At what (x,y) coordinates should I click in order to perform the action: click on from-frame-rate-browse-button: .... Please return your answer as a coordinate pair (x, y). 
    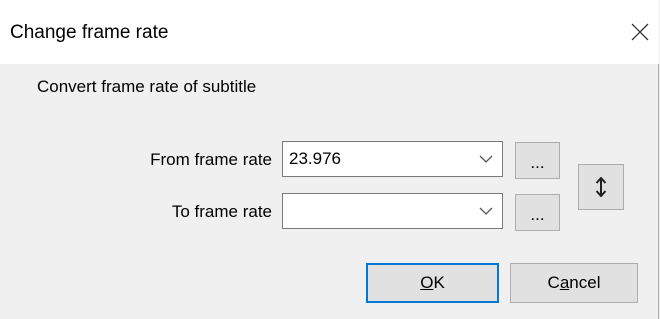
    Looking at the image, I should click on (537, 160).